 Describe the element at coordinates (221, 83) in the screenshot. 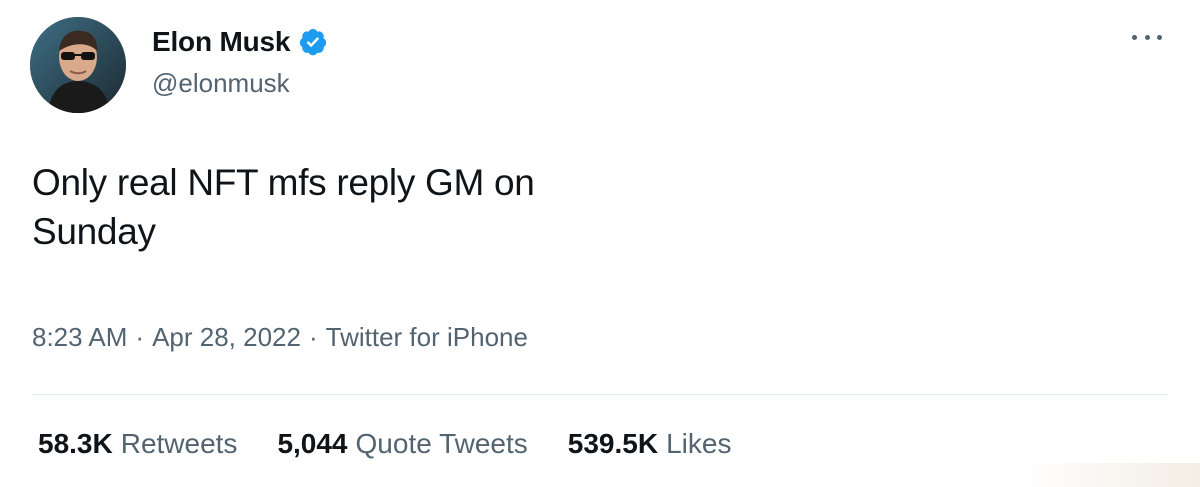

I see `username-handle: @elonmusk` at that location.